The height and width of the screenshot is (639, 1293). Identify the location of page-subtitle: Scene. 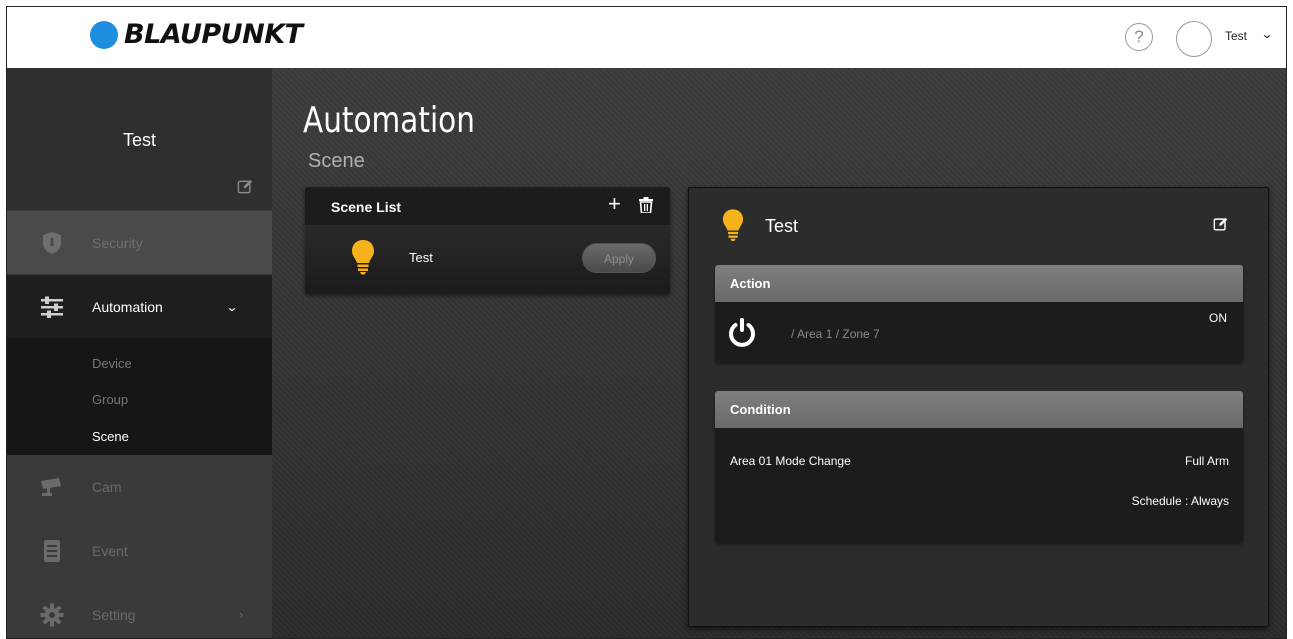
(336, 161).